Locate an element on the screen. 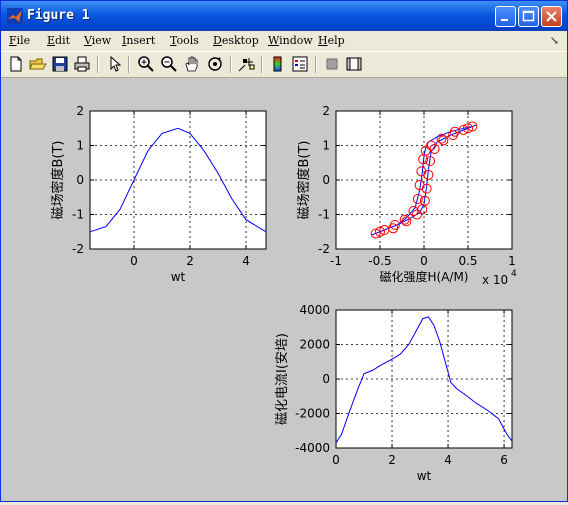  maximize-button is located at coordinates (528, 16).